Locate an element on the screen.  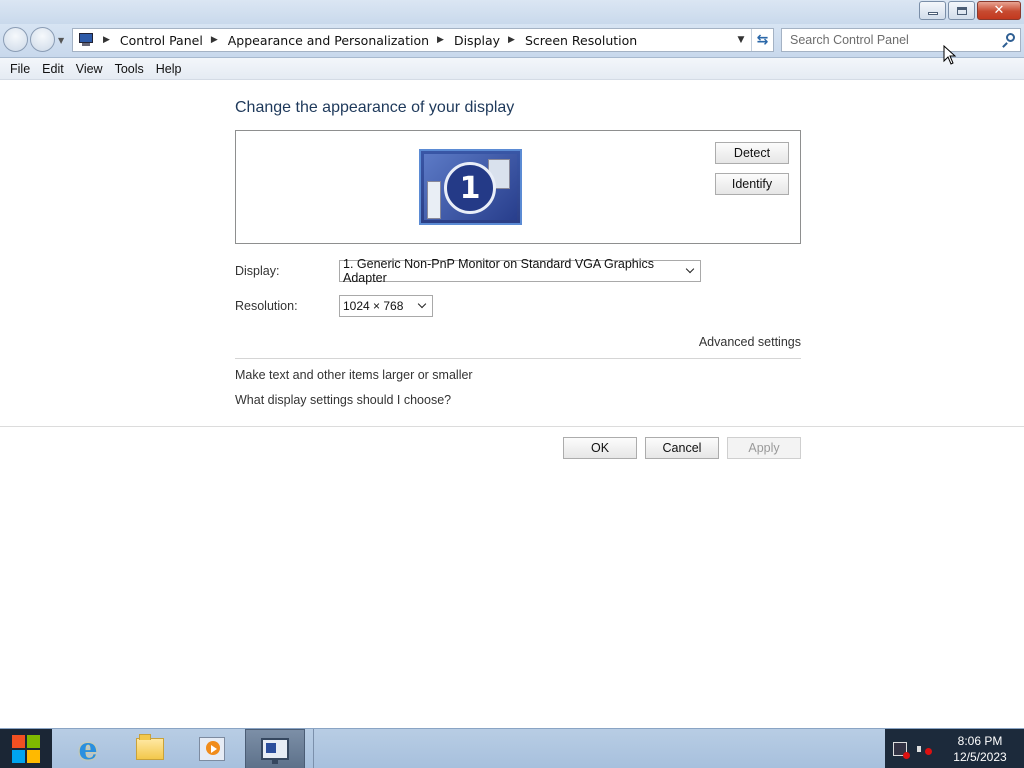
menu-tools: Tools is located at coordinates (129, 69).